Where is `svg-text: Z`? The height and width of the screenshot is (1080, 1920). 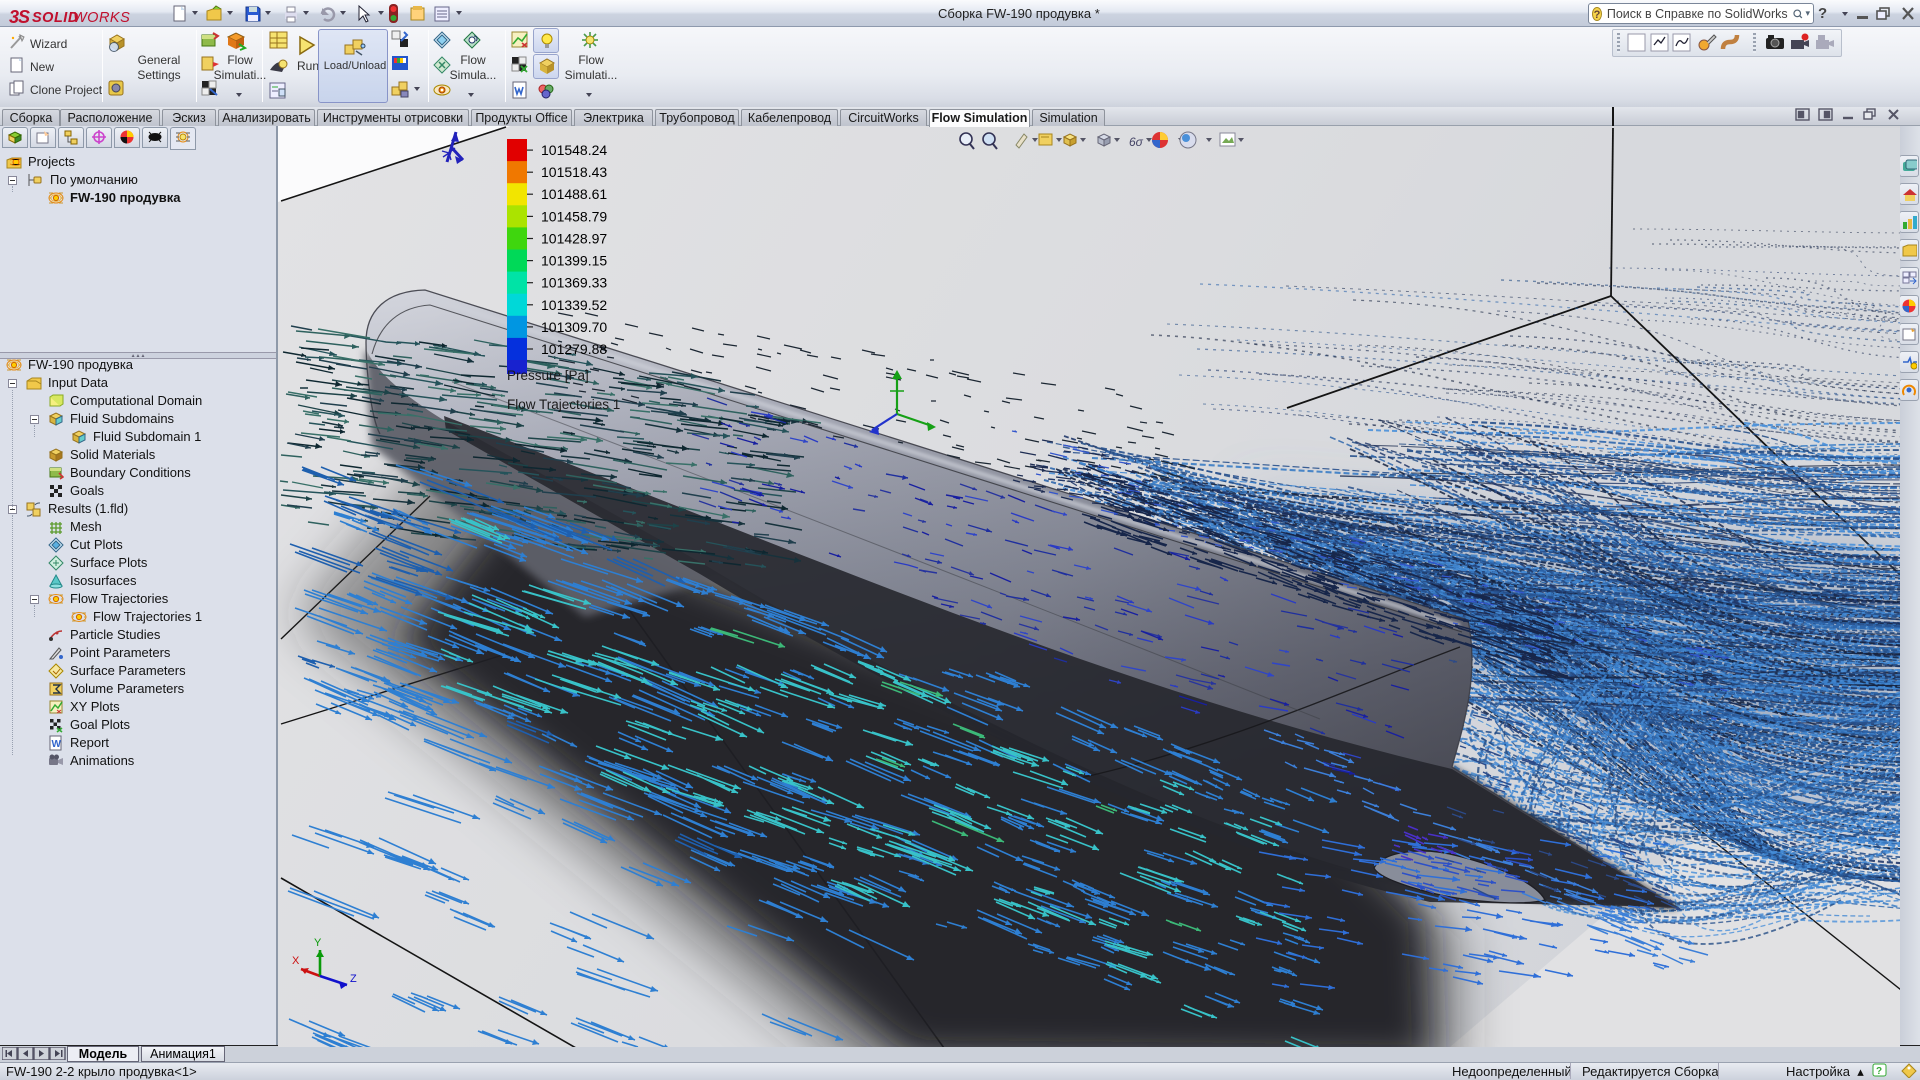
svg-text: Z is located at coordinates (353, 979).